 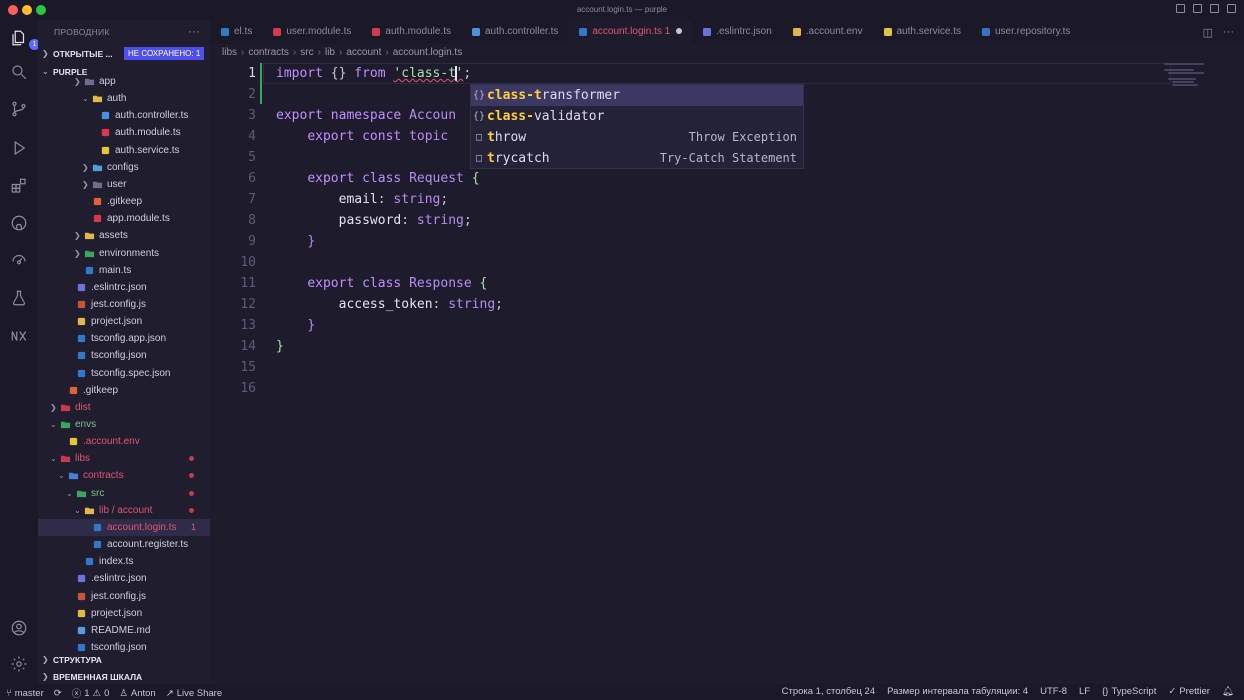 What do you see at coordinates (124, 132) in the screenshot?
I see `tree-file: auth.module.ts` at bounding box center [124, 132].